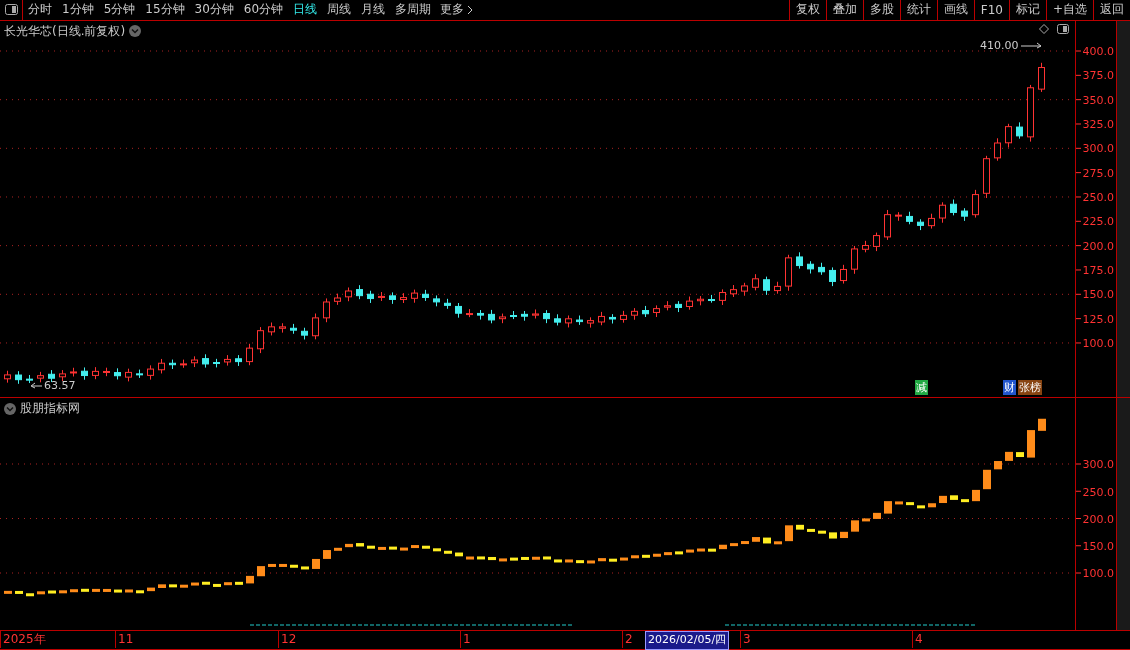 This screenshot has width=1130, height=650. What do you see at coordinates (918, 10) in the screenshot?
I see `toolbar-button: 统计` at bounding box center [918, 10].